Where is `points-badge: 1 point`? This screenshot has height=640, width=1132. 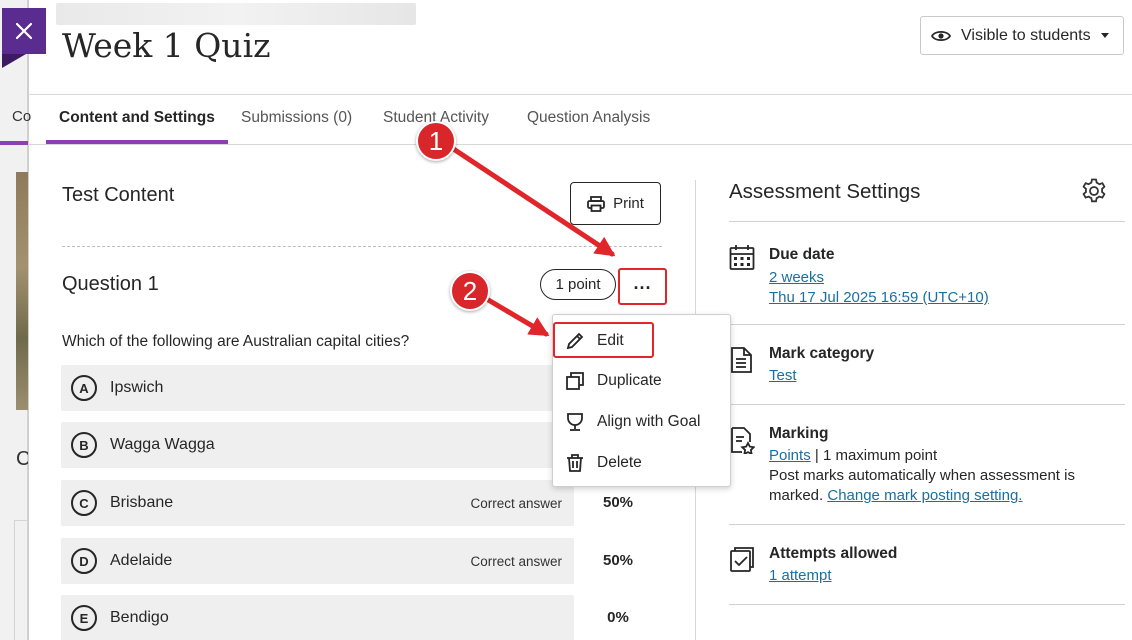 points-badge: 1 point is located at coordinates (578, 284).